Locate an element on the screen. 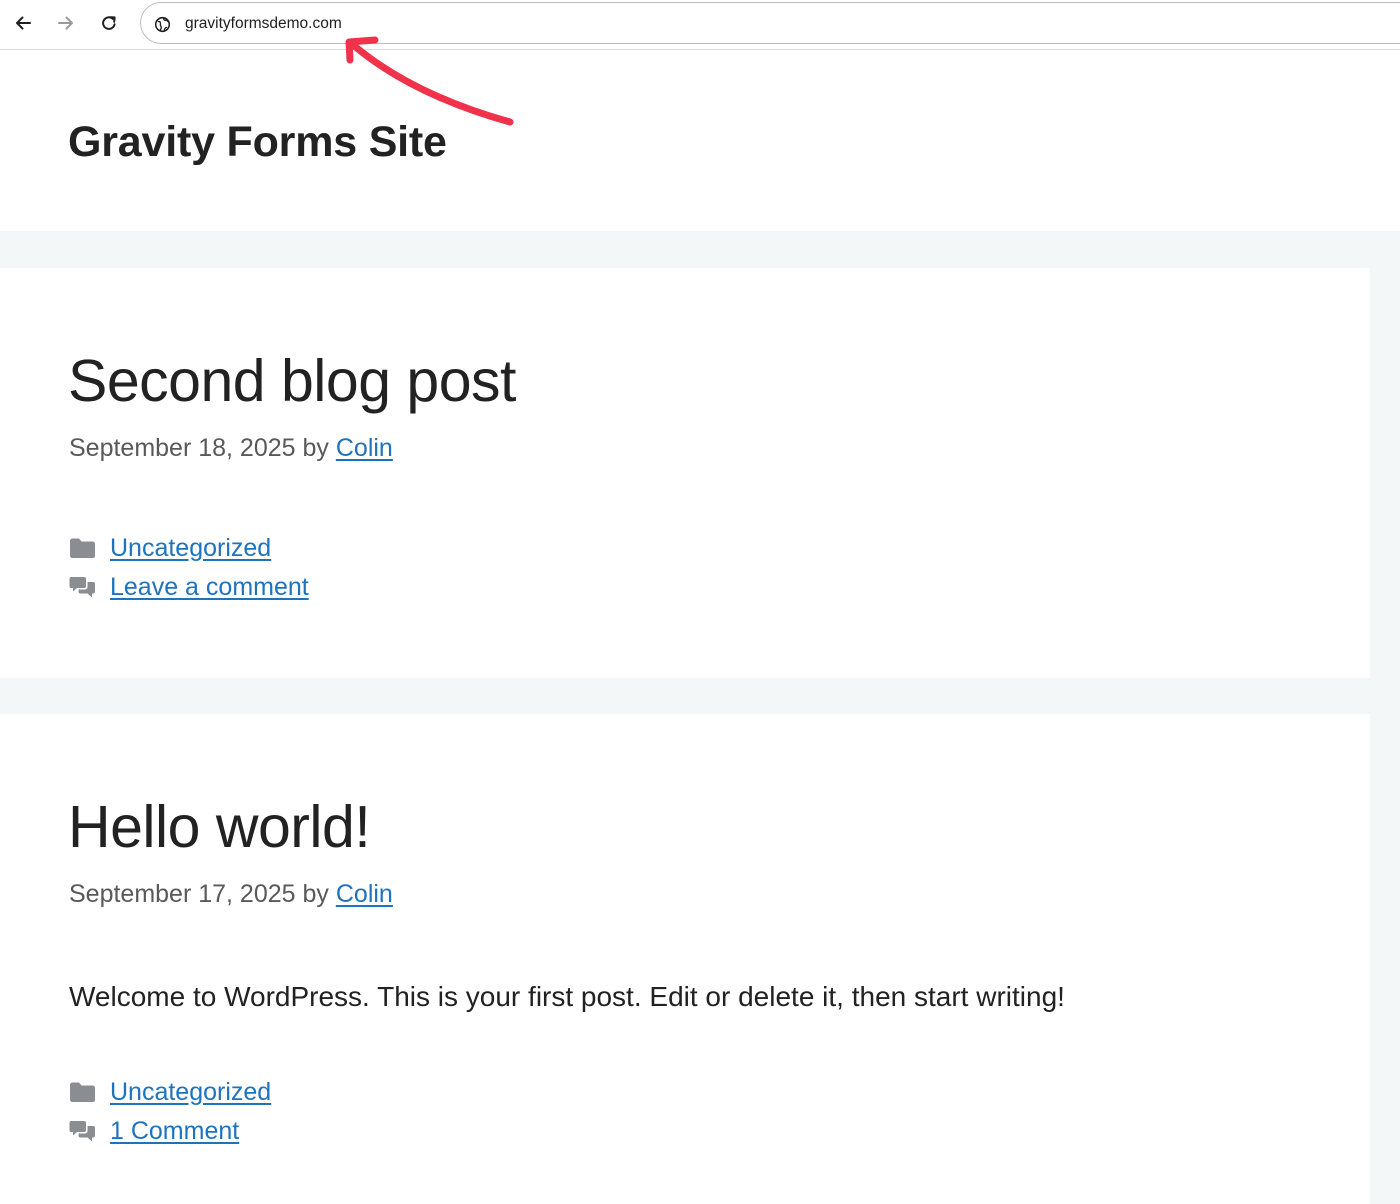  forward-button is located at coordinates (66, 23).